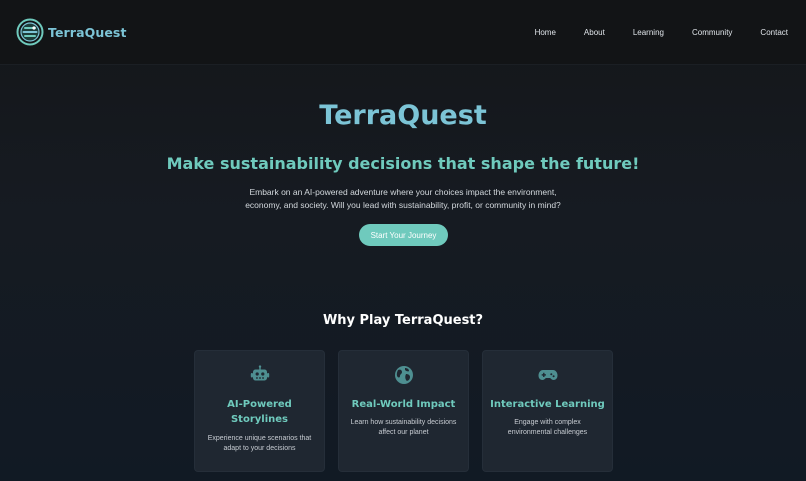 This screenshot has height=481, width=806. I want to click on feature-title: Real-World Impact, so click(403, 404).